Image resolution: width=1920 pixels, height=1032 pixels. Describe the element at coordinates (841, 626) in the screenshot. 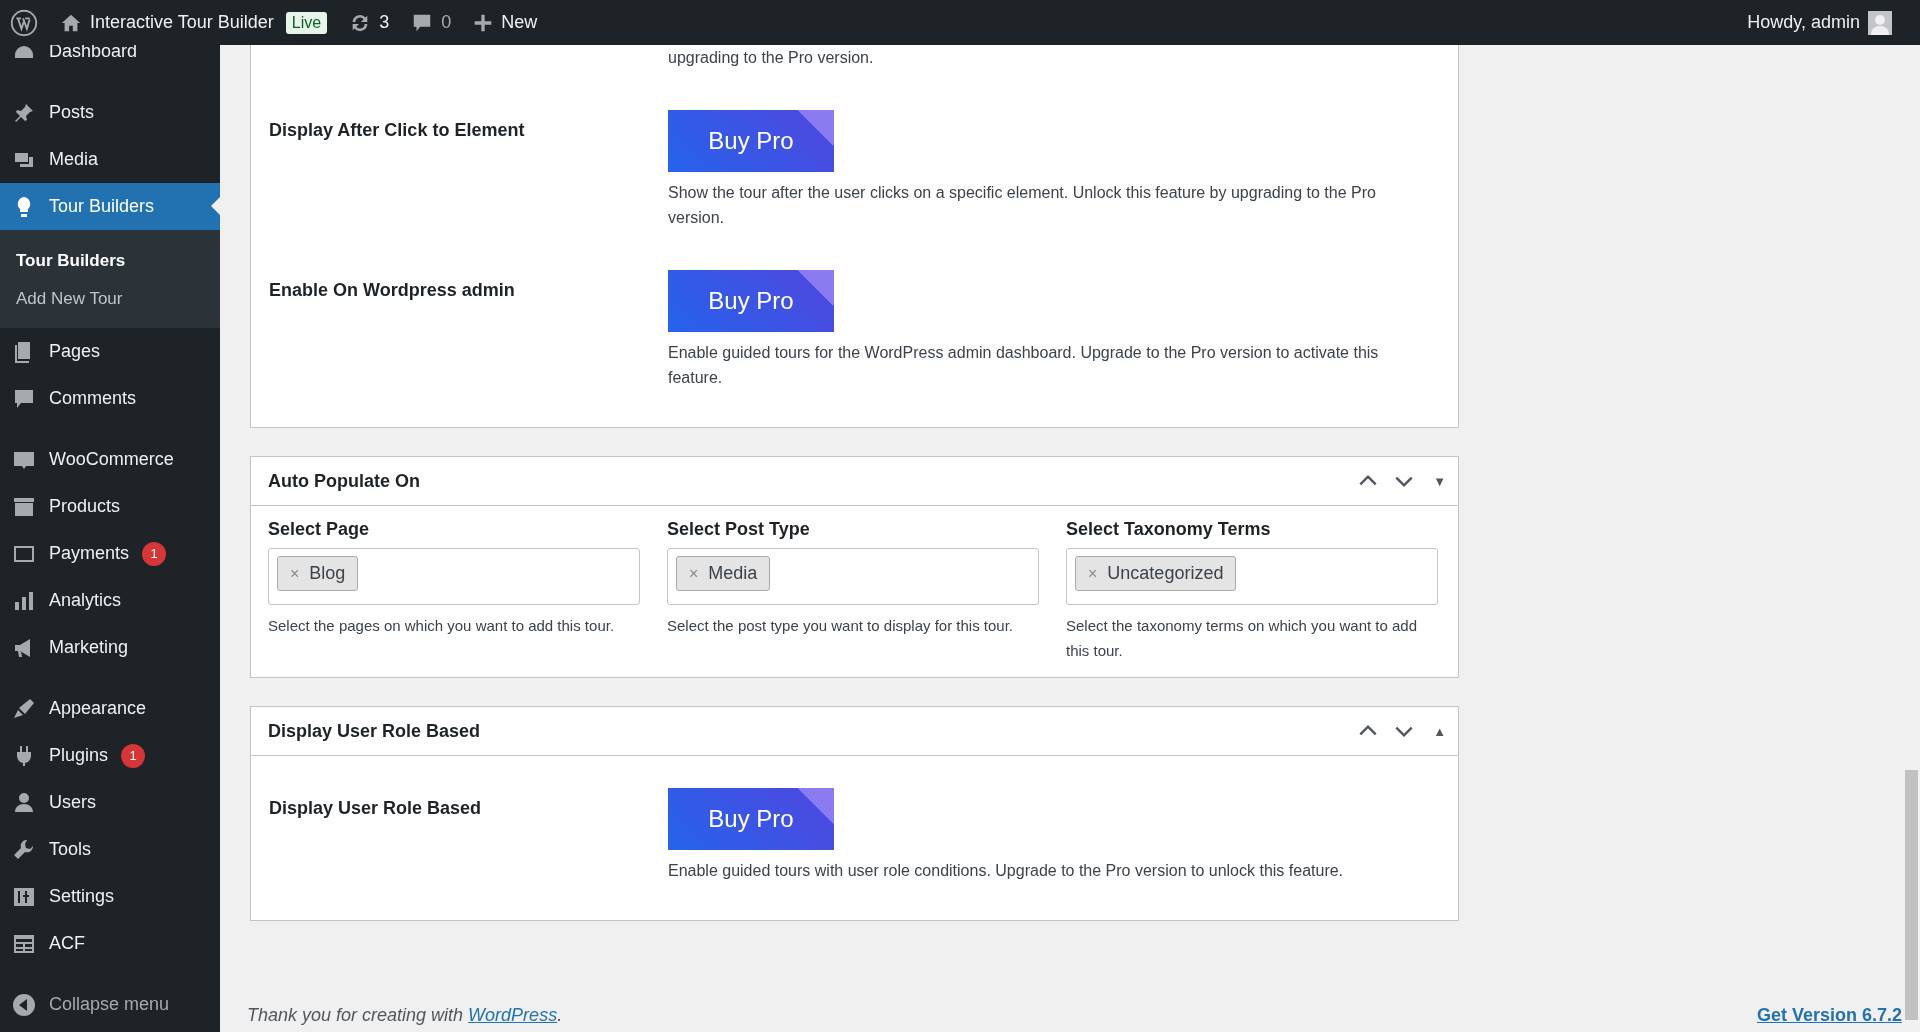

I see `field-help-text: Select the post type you want to display for this tour.` at that location.